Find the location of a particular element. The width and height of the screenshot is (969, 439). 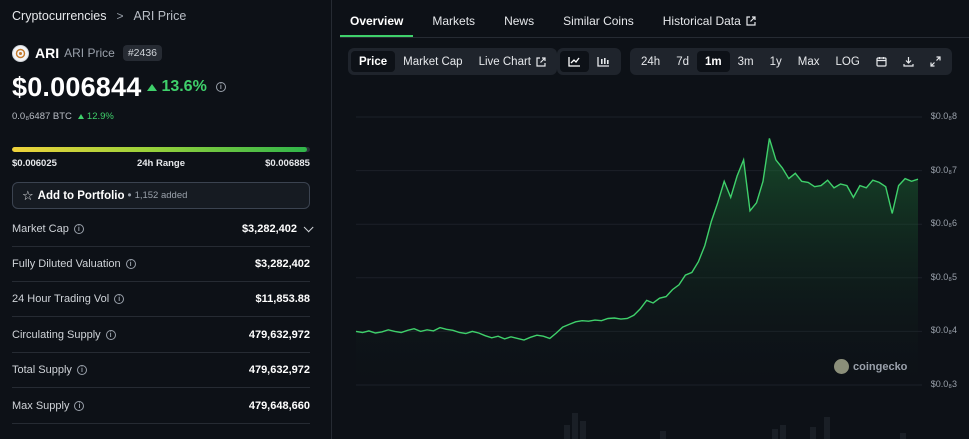

download-icon is located at coordinates (908, 62).